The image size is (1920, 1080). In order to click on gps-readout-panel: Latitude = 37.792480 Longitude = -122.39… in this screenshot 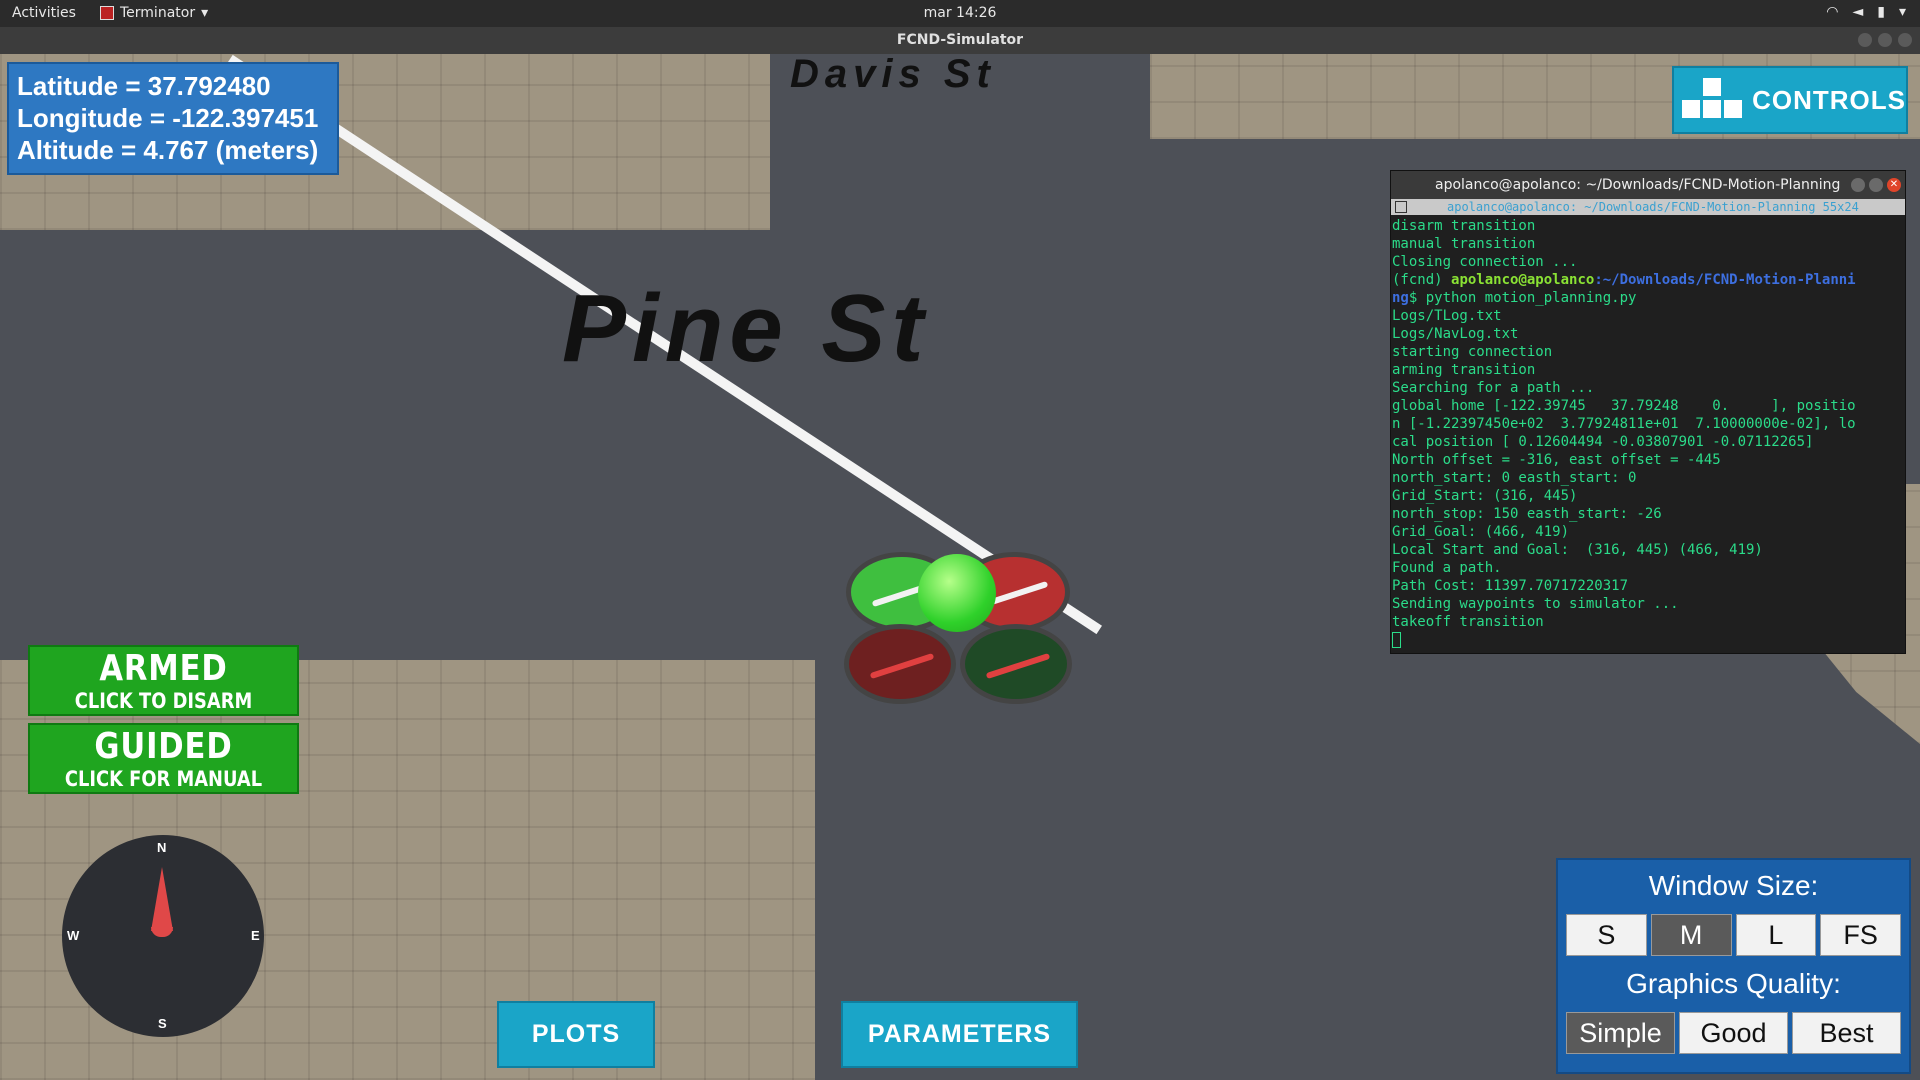, I will do `click(173, 118)`.